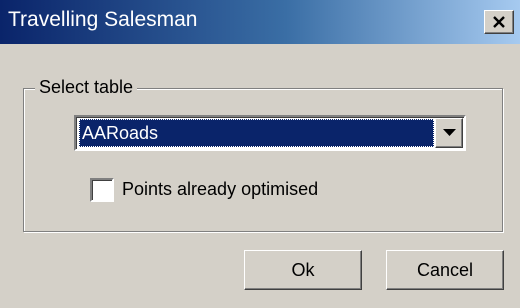 The width and height of the screenshot is (520, 308). I want to click on close-button, so click(499, 22).